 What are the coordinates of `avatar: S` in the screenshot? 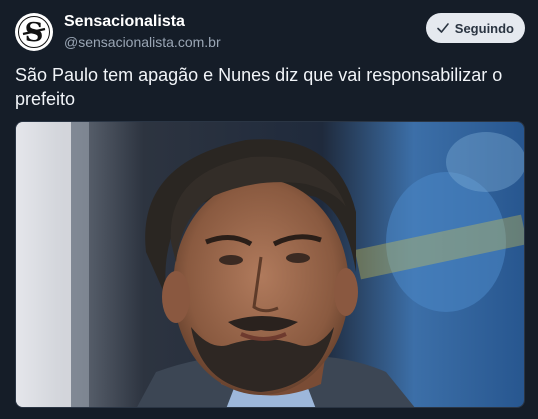 It's located at (34, 32).